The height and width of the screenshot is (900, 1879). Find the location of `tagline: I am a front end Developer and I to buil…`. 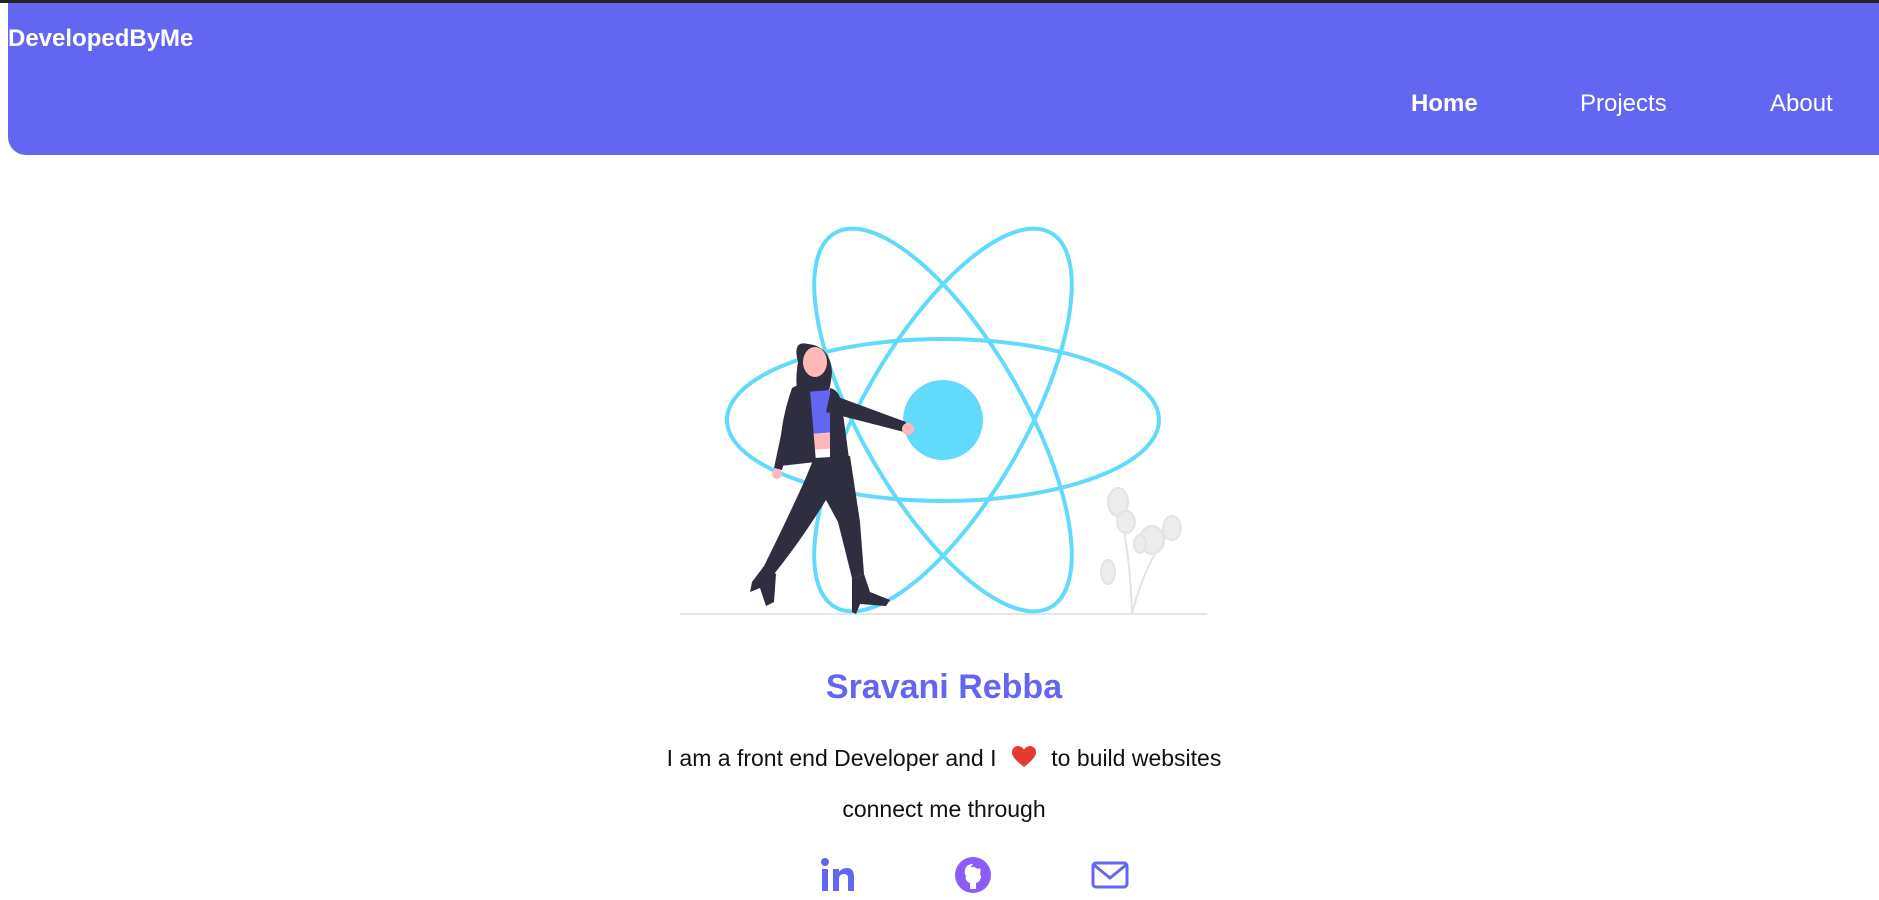

tagline: I am a front end Developer and I to buil… is located at coordinates (939, 758).